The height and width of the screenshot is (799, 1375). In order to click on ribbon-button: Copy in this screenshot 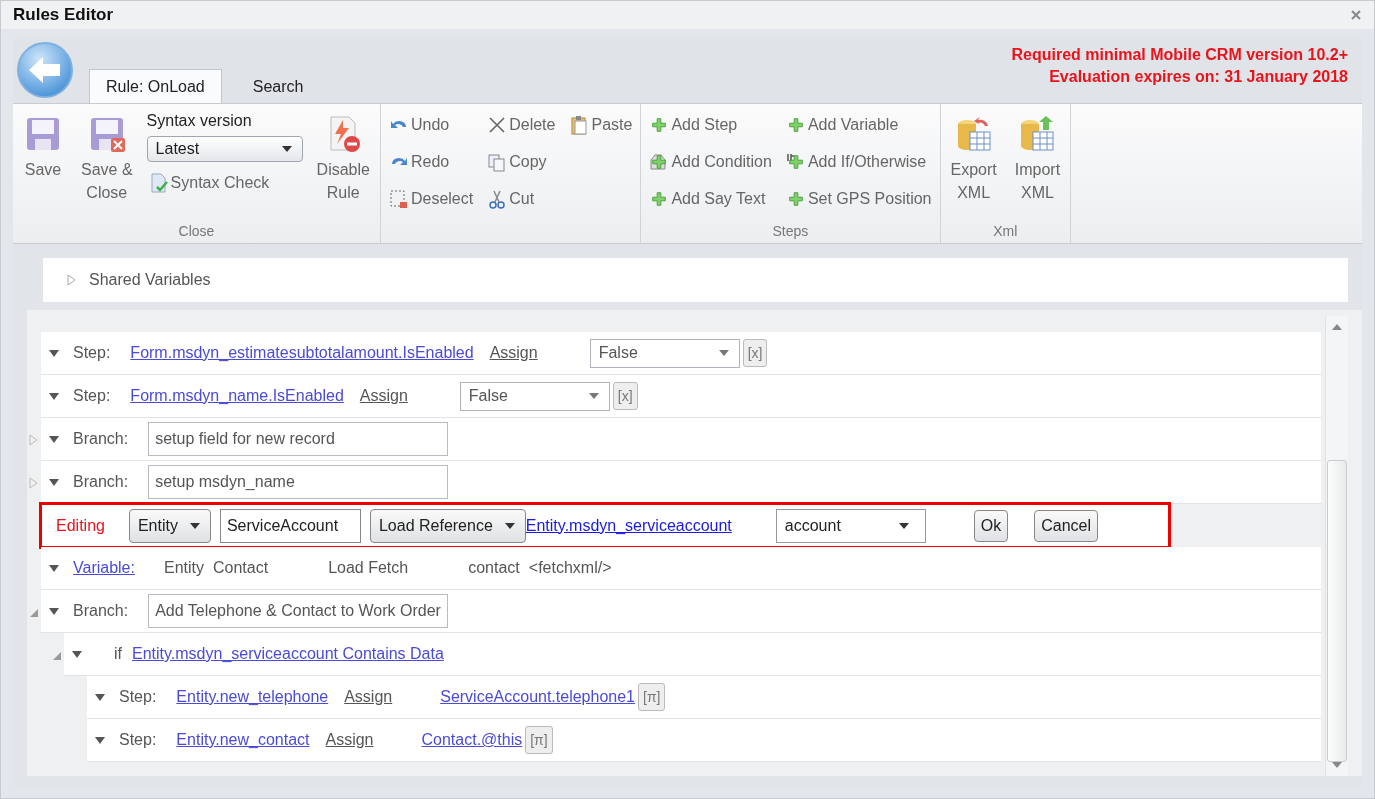, I will do `click(521, 161)`.